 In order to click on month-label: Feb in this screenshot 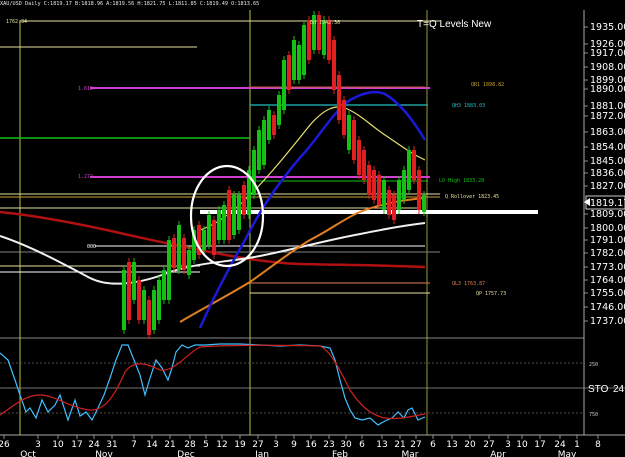, I will do `click(340, 453)`.